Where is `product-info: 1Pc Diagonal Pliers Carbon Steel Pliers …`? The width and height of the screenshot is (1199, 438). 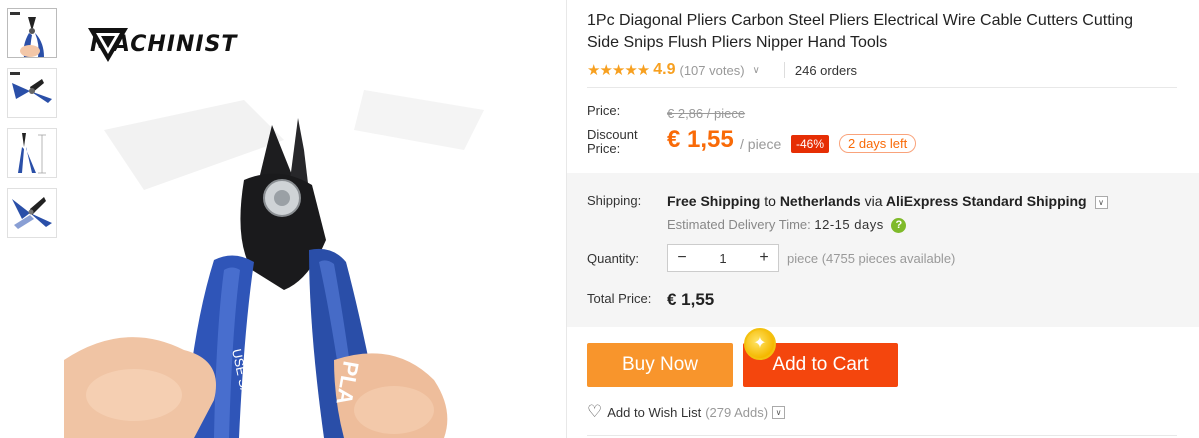
product-info: 1Pc Diagonal Pliers Carbon Steel Pliers … is located at coordinates (882, 40).